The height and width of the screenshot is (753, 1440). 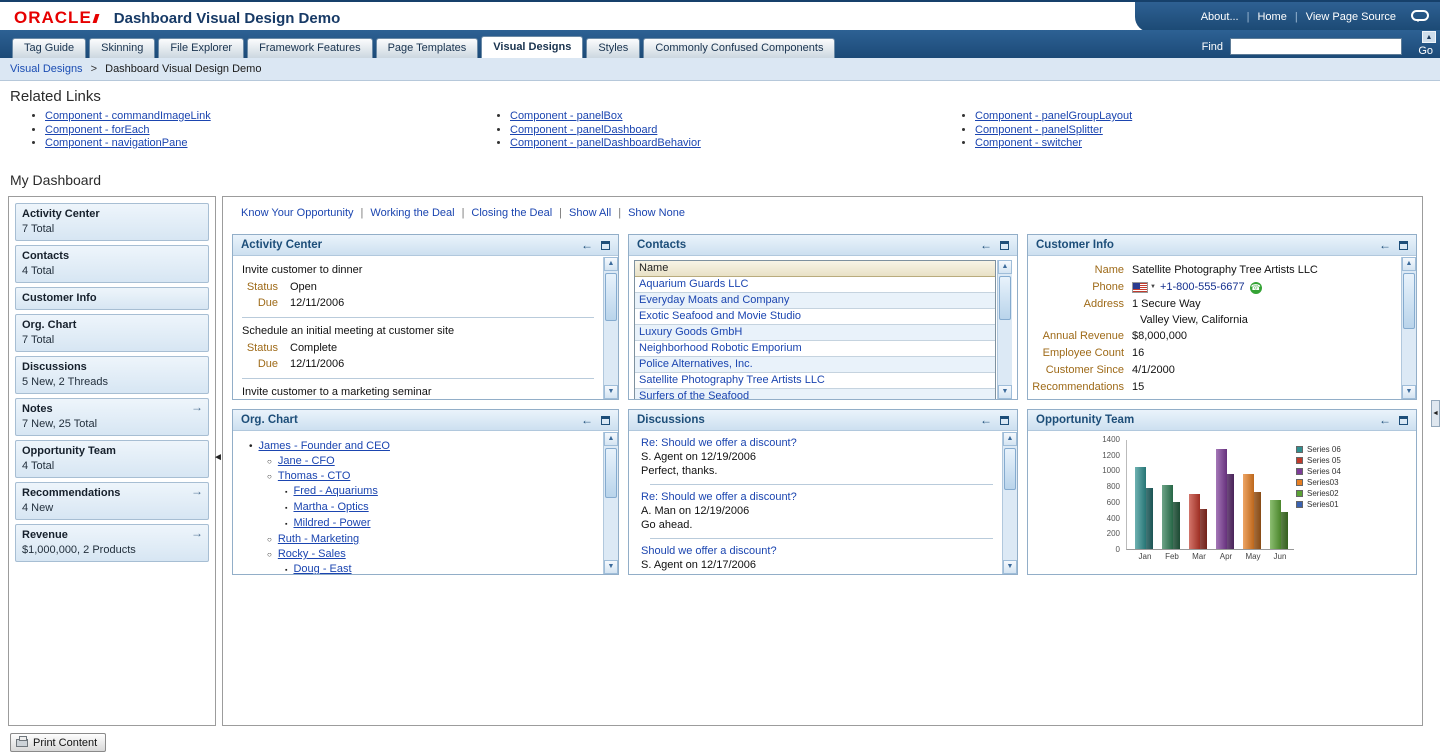 What do you see at coordinates (112, 543) in the screenshot?
I see `sidebar-item-revenue: → Revenue $1,000,000, 2 Products` at bounding box center [112, 543].